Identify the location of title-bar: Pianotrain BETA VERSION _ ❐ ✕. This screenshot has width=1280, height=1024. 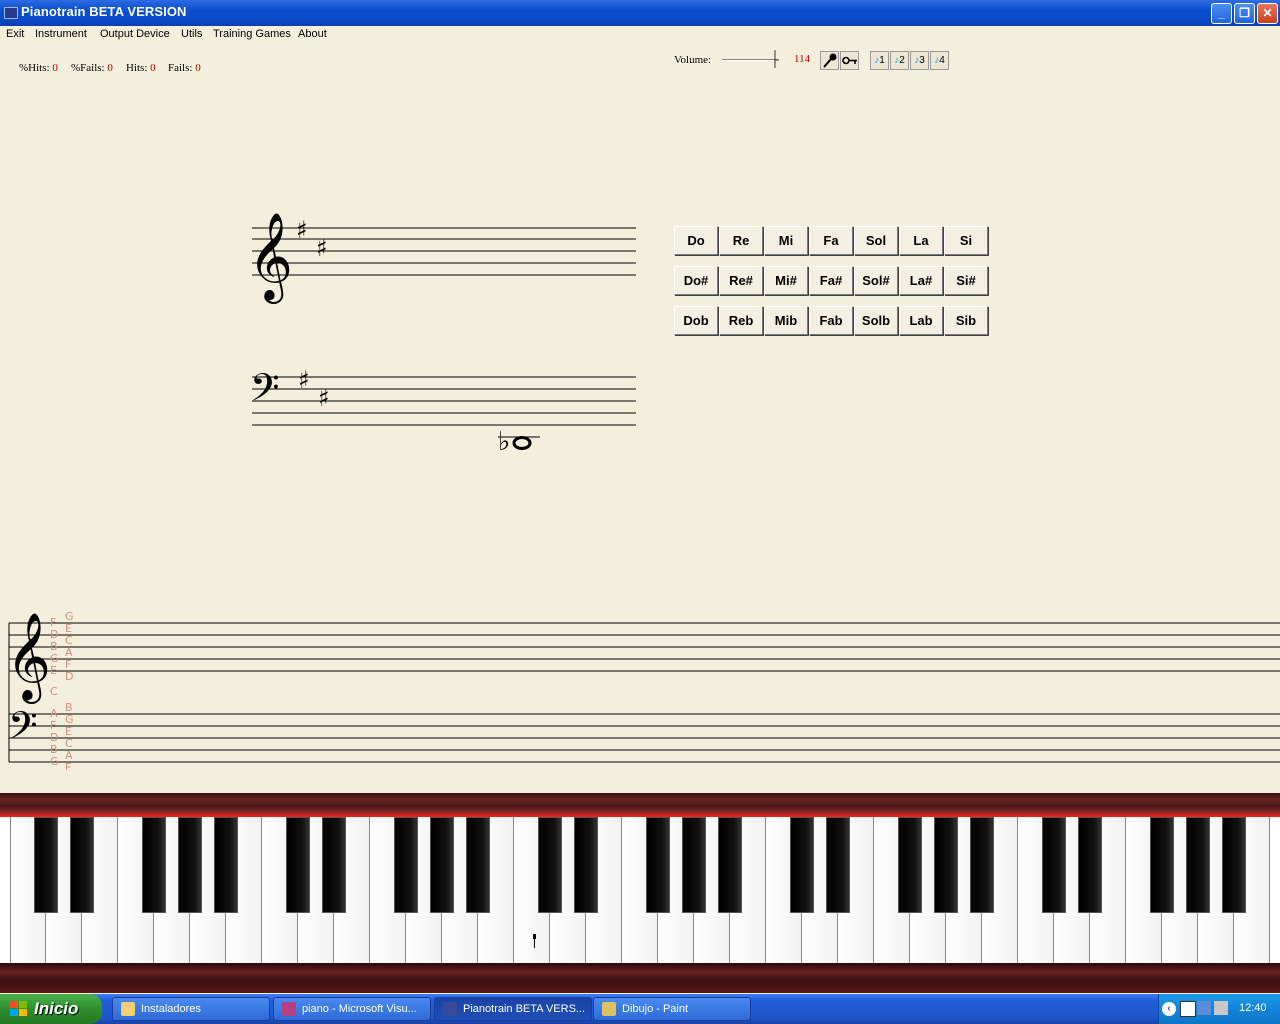
(640, 13).